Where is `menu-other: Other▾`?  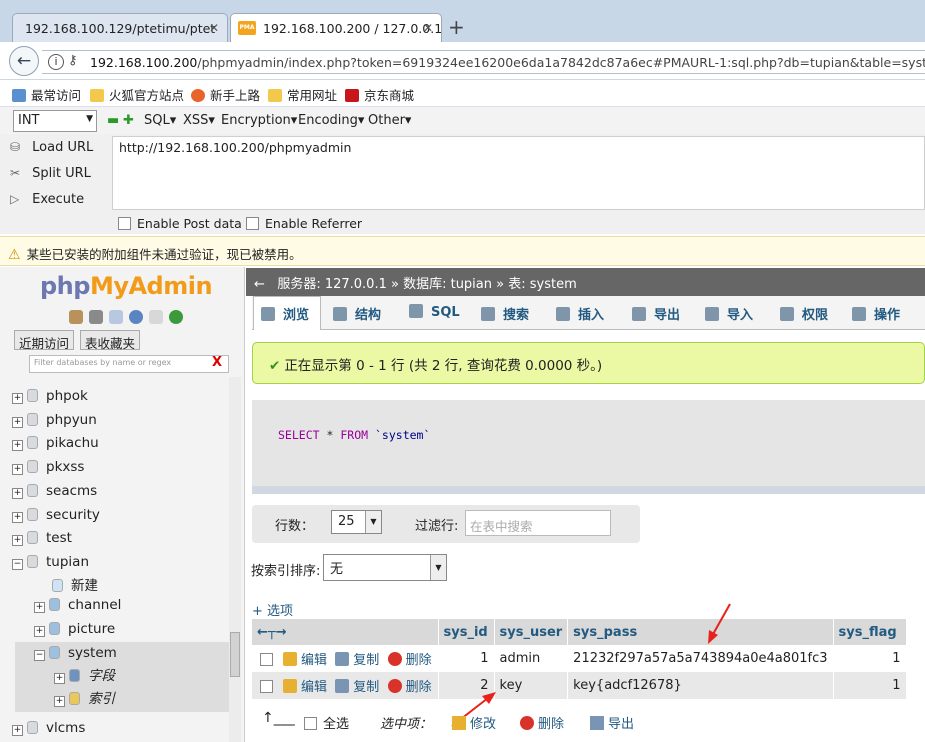 menu-other: Other▾ is located at coordinates (389, 120).